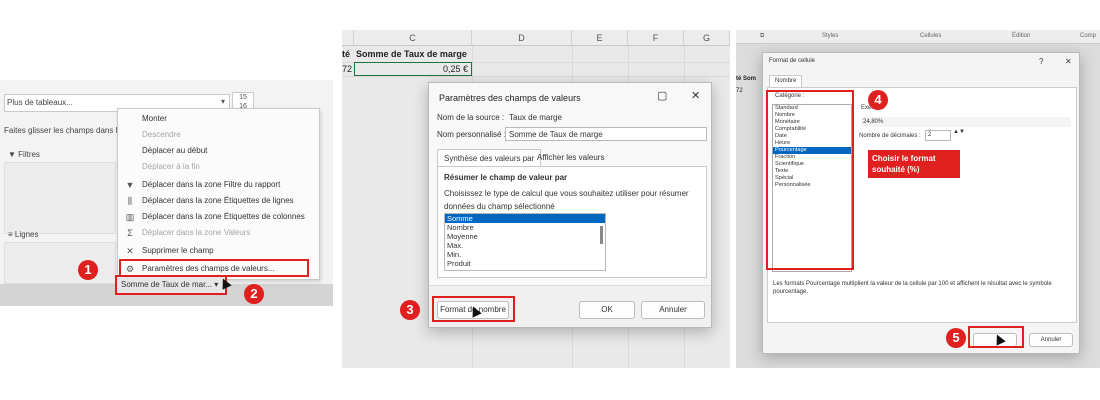 The width and height of the screenshot is (1100, 400). I want to click on source-name-value: Taux de marge, so click(535, 117).